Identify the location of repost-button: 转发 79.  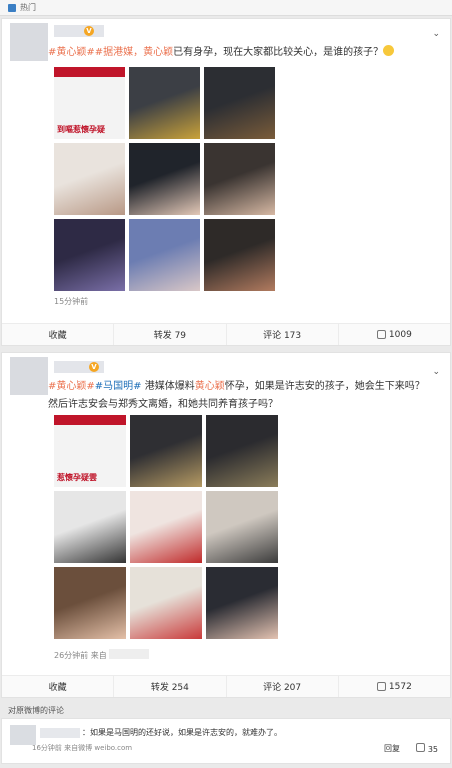
(170, 334).